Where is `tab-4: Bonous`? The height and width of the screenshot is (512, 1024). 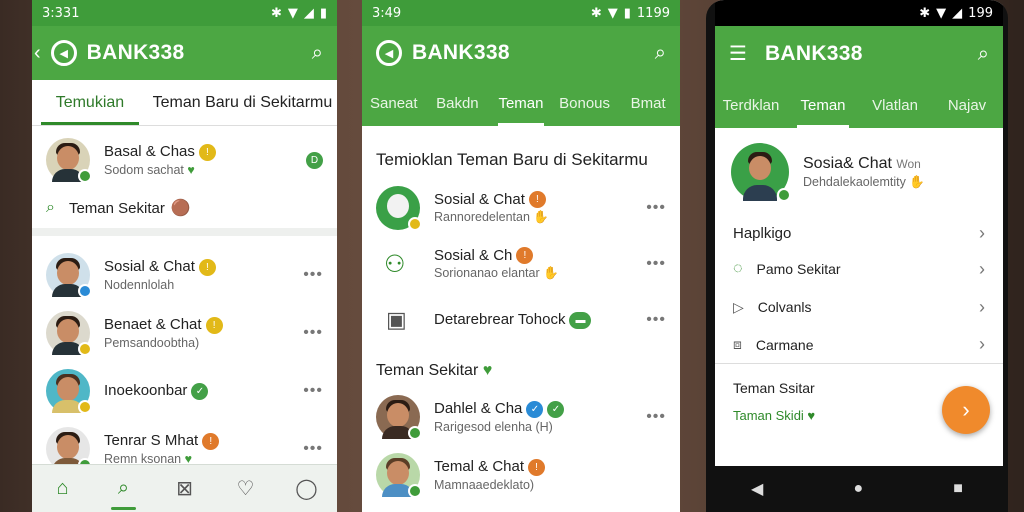
tab-4: Bonous is located at coordinates (585, 103).